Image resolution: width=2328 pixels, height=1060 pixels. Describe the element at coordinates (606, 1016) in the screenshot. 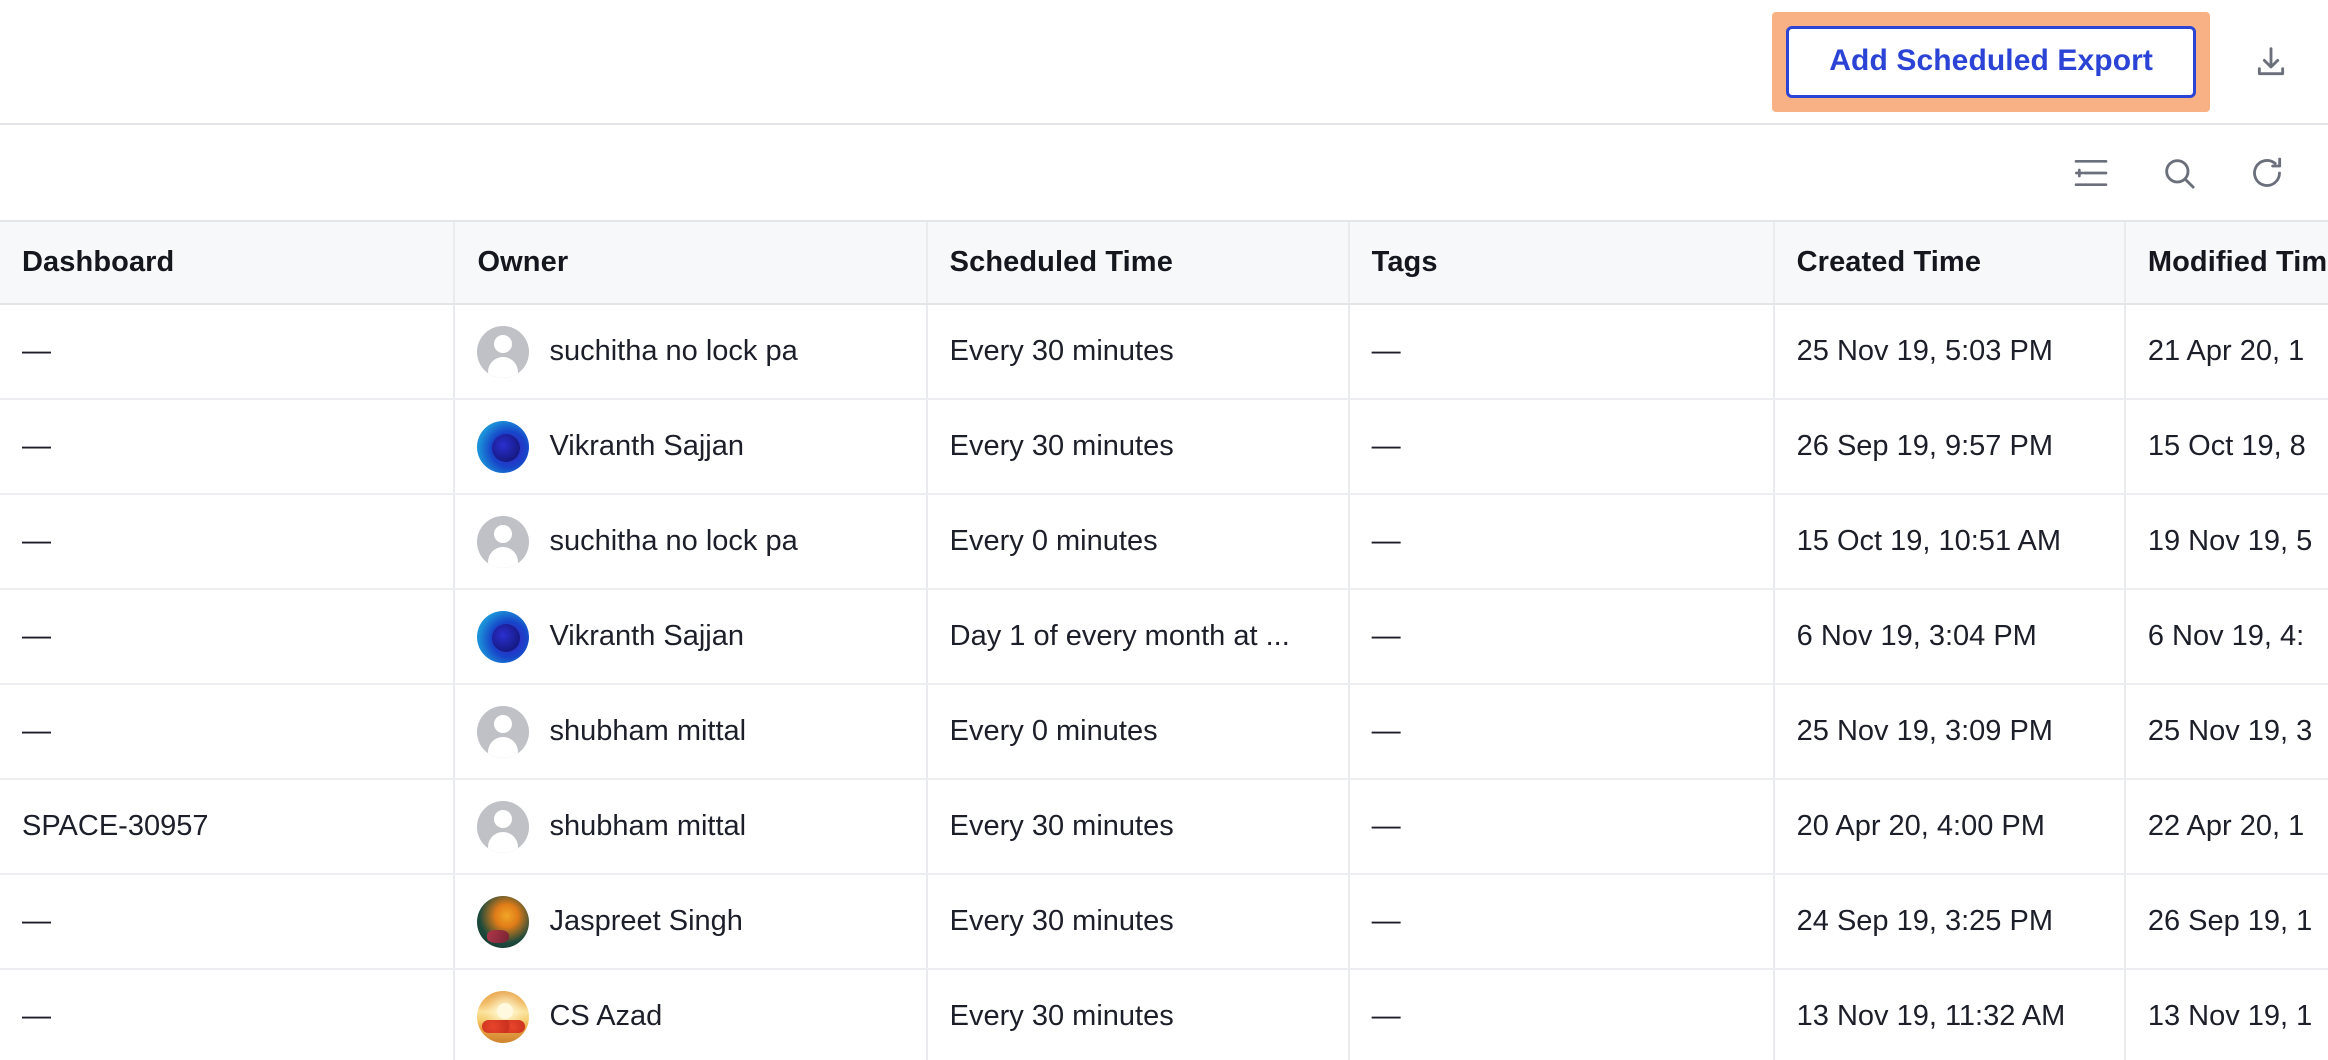

I see `owner-name: CS Azad` at that location.